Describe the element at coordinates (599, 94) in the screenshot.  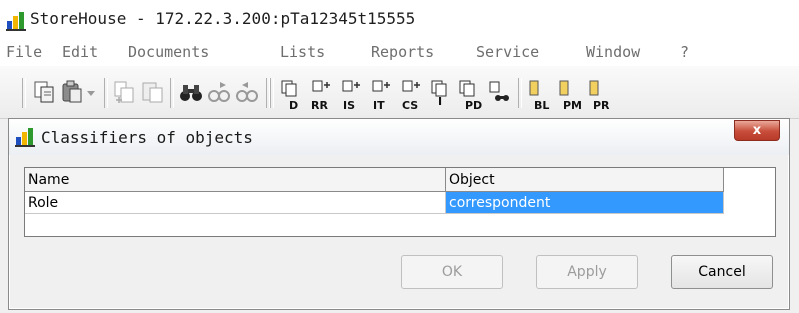
I see `list-pr-icon: PR` at that location.